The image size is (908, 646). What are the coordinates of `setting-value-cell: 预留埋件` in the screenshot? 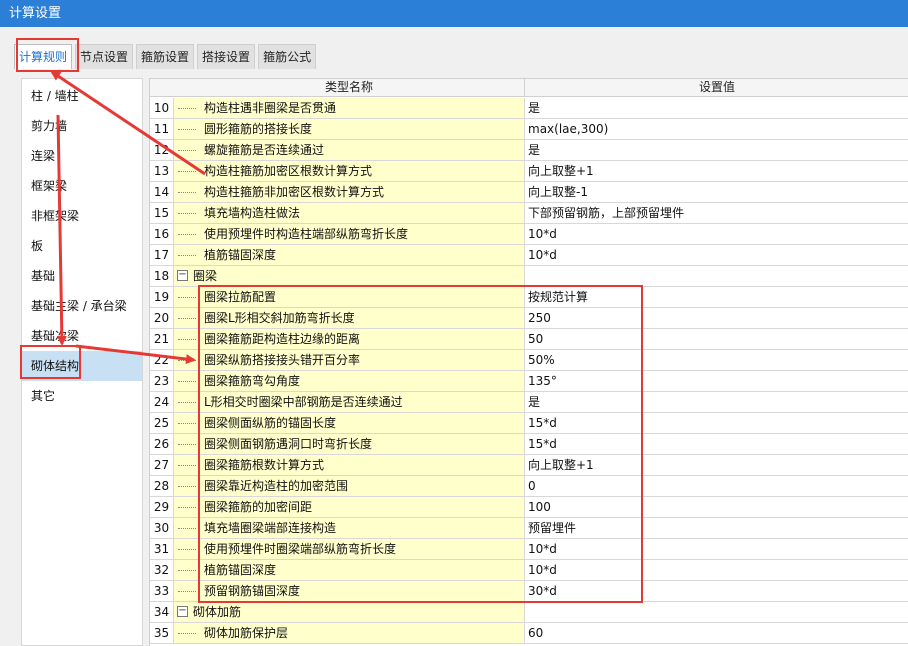 It's located at (716, 528).